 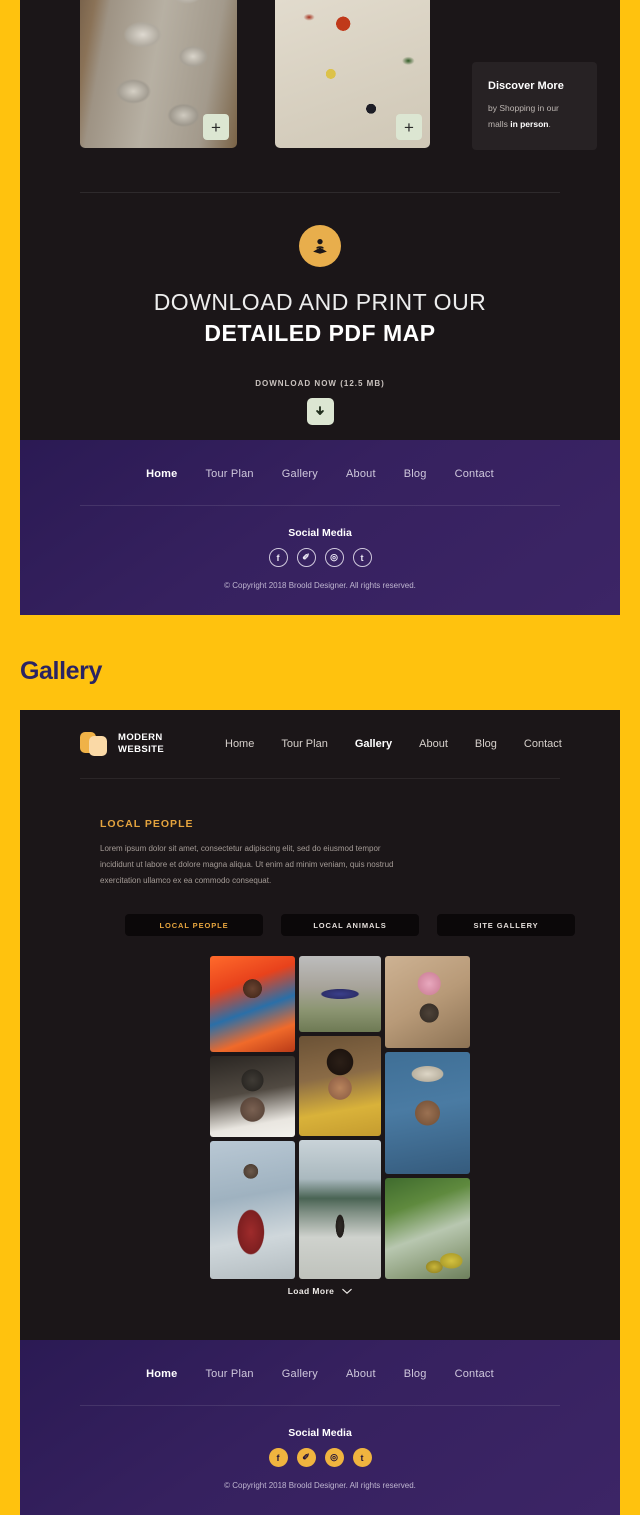 I want to click on footer-top-nav-blog: Blog, so click(x=415, y=474).